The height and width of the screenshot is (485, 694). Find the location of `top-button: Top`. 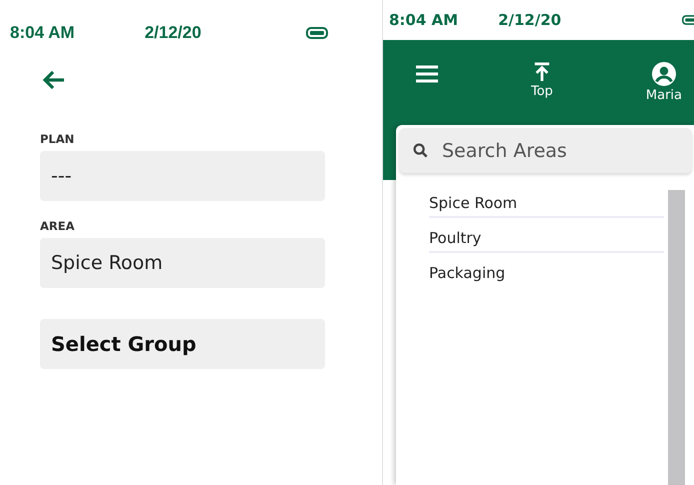

top-button: Top is located at coordinates (542, 80).